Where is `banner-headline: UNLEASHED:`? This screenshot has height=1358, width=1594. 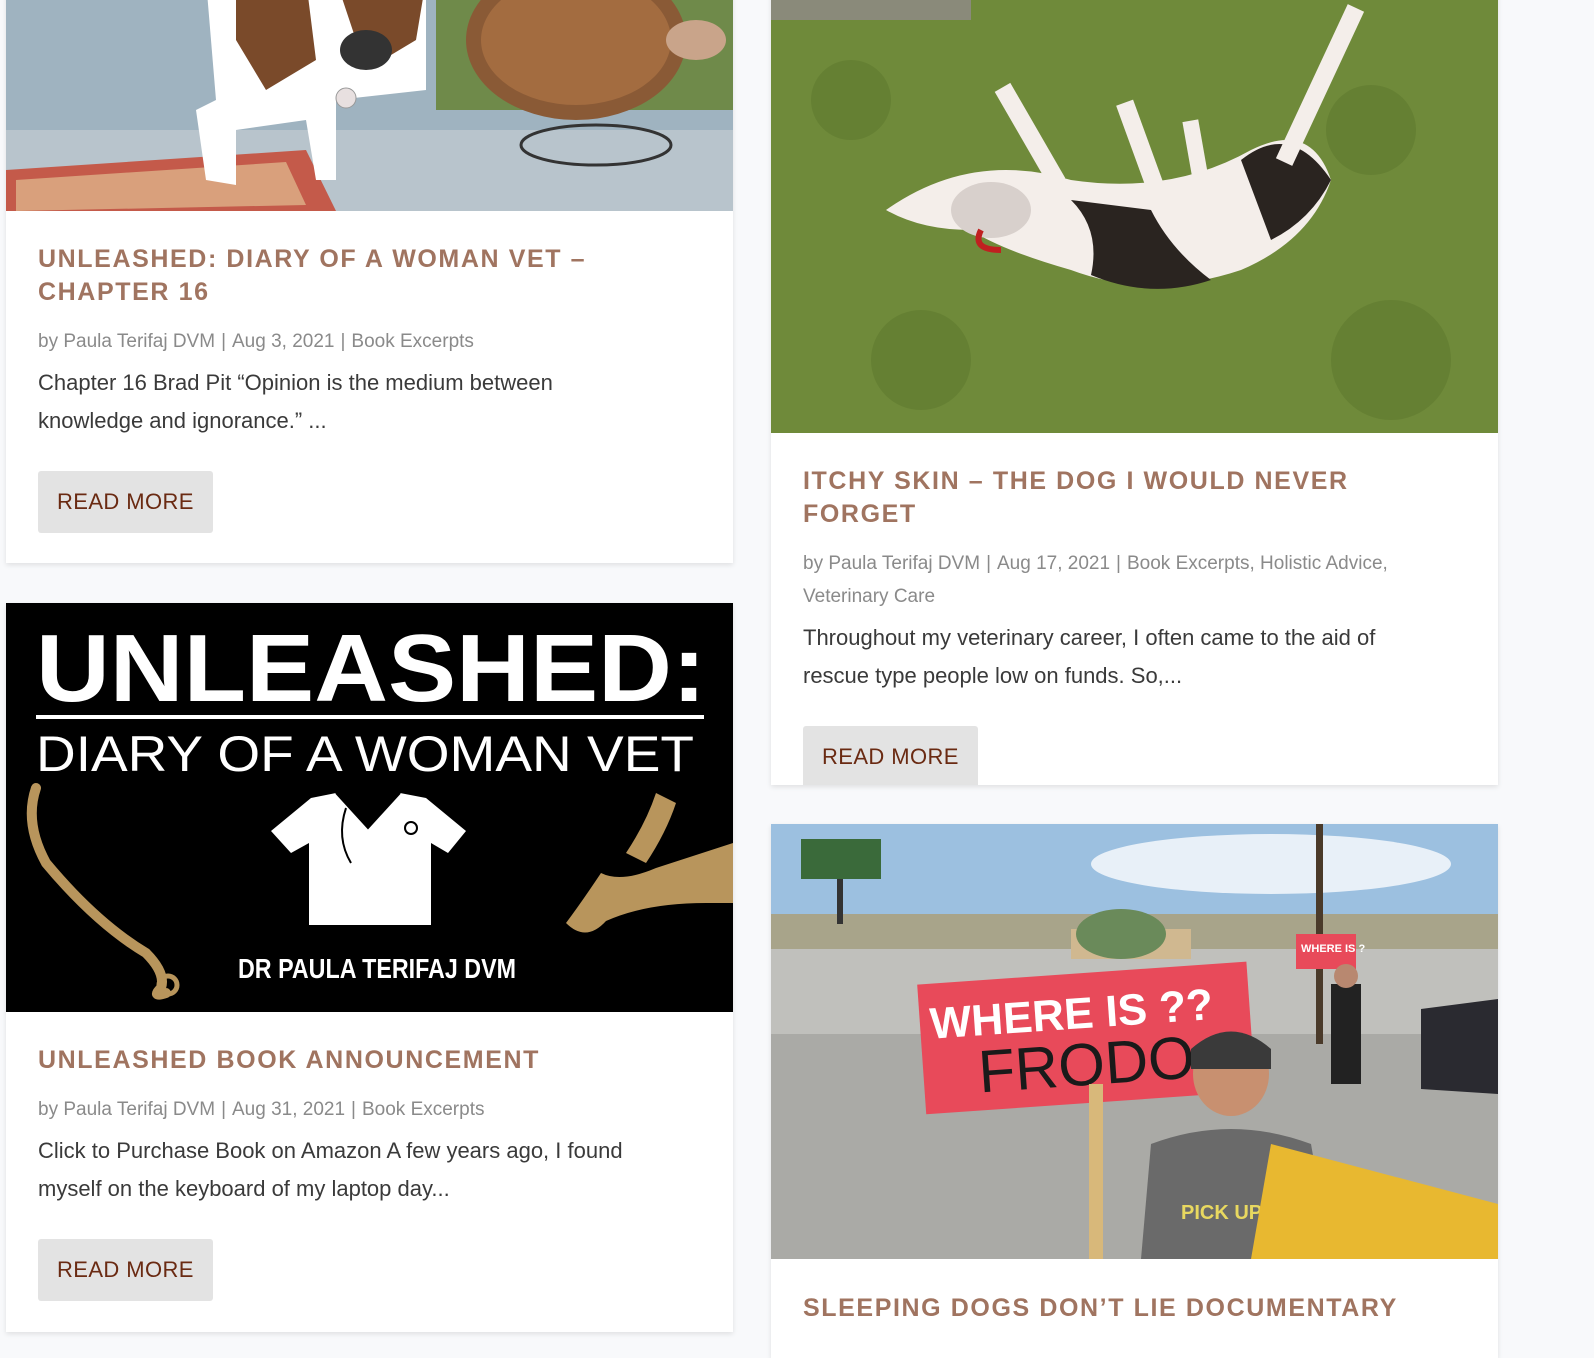 banner-headline: UNLEASHED: is located at coordinates (371, 668).